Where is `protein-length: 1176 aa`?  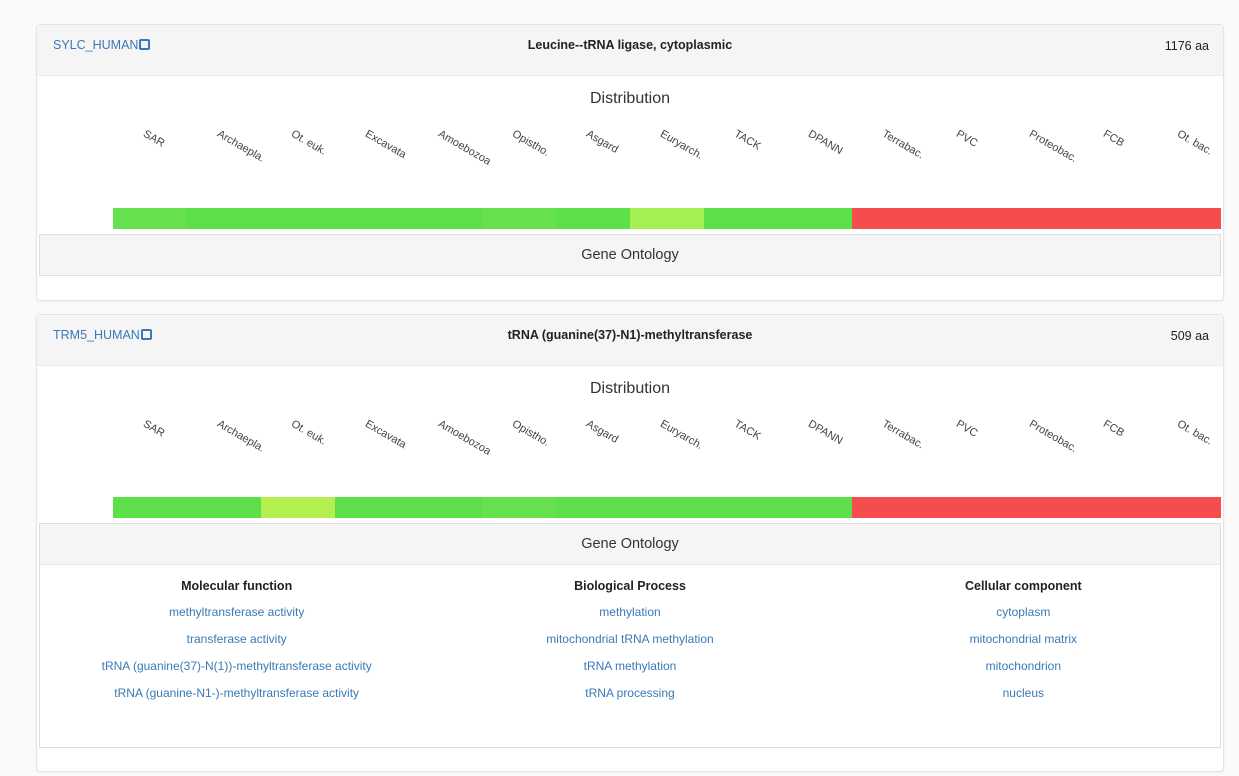 protein-length: 1176 aa is located at coordinates (1186, 46).